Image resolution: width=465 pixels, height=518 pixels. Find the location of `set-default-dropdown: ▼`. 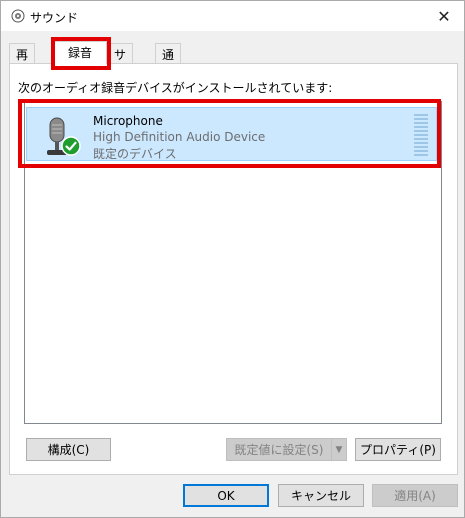

set-default-dropdown: ▼ is located at coordinates (339, 449).